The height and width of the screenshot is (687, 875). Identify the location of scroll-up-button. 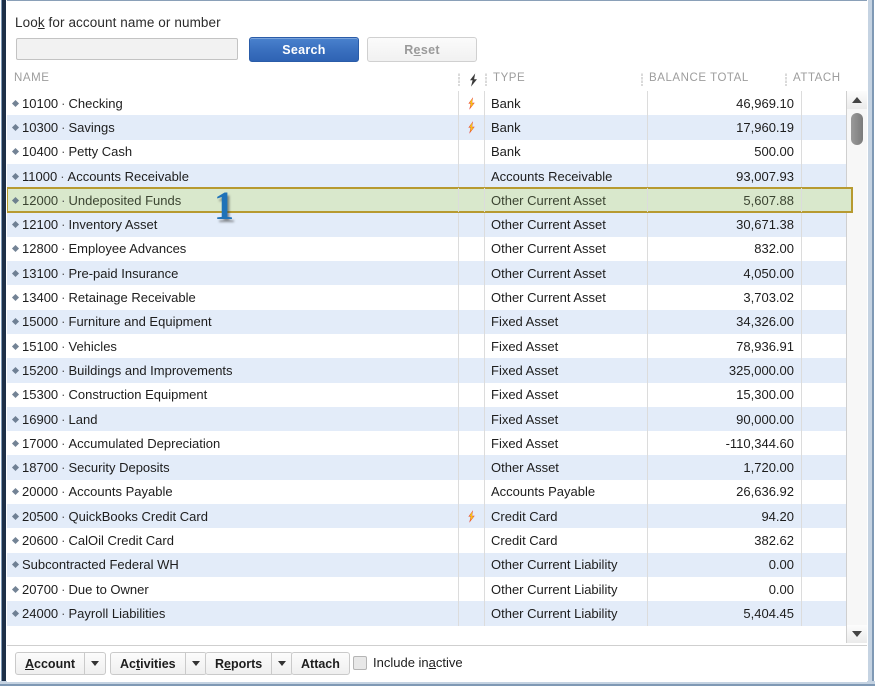
(857, 100).